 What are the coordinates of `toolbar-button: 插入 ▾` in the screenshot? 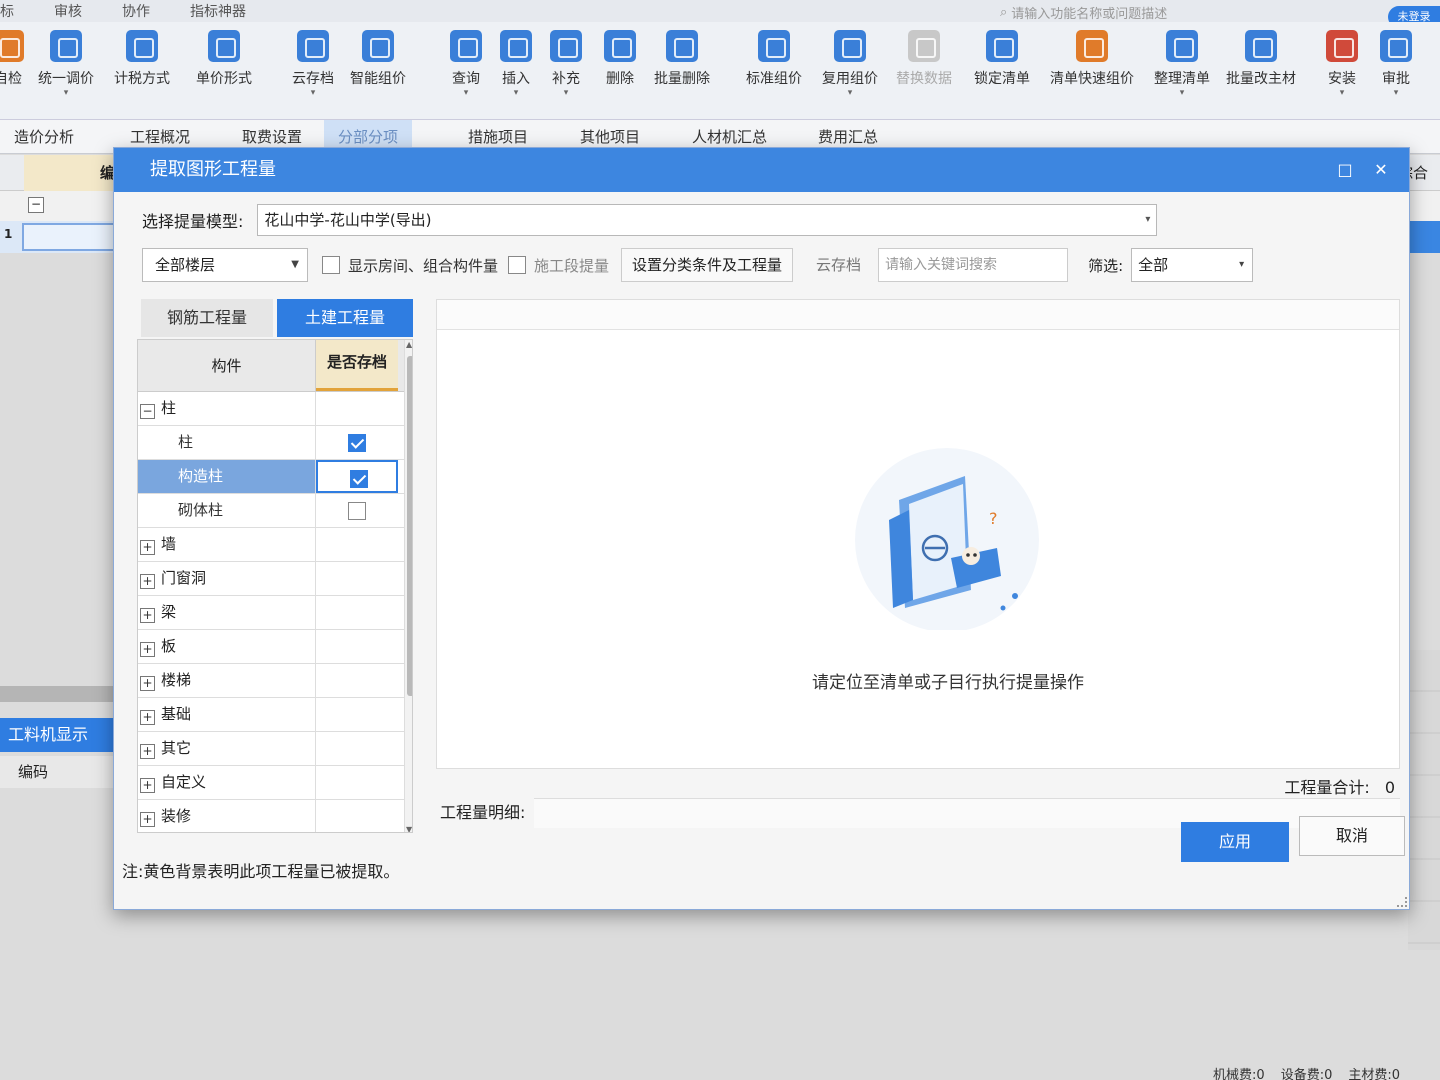 It's located at (516, 64).